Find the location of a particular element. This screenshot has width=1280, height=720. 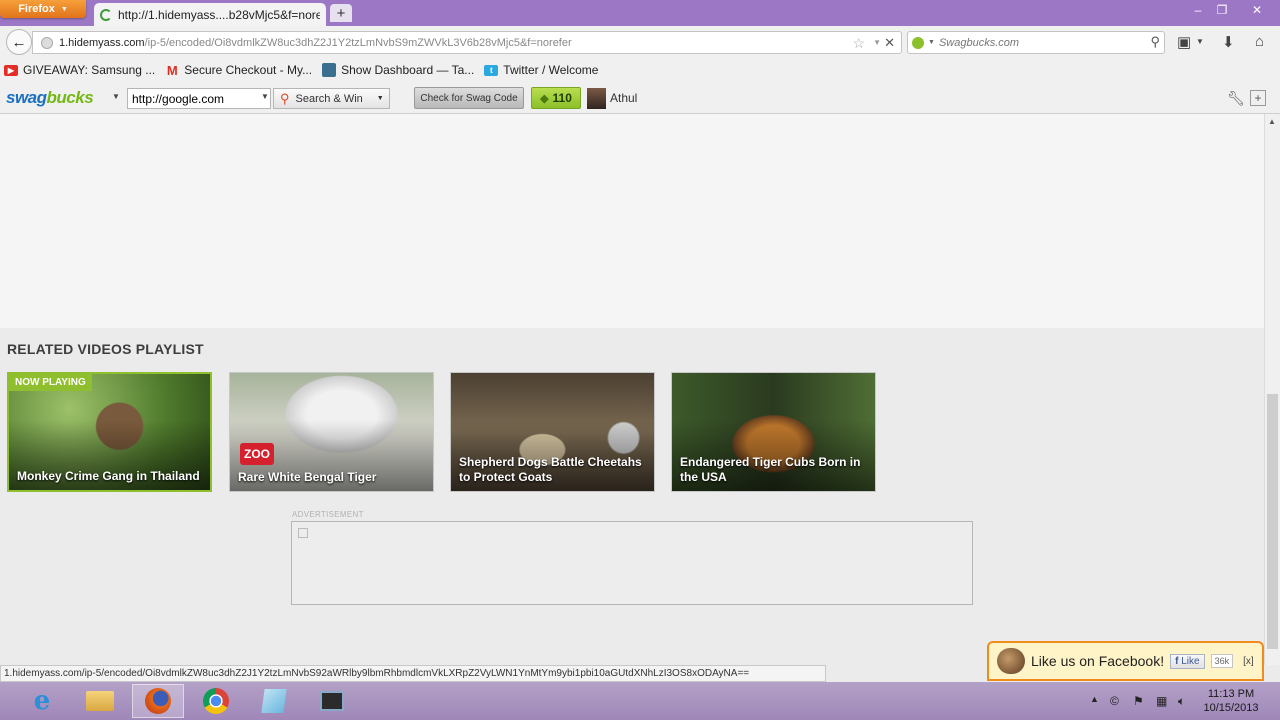

avatar is located at coordinates (596, 98).